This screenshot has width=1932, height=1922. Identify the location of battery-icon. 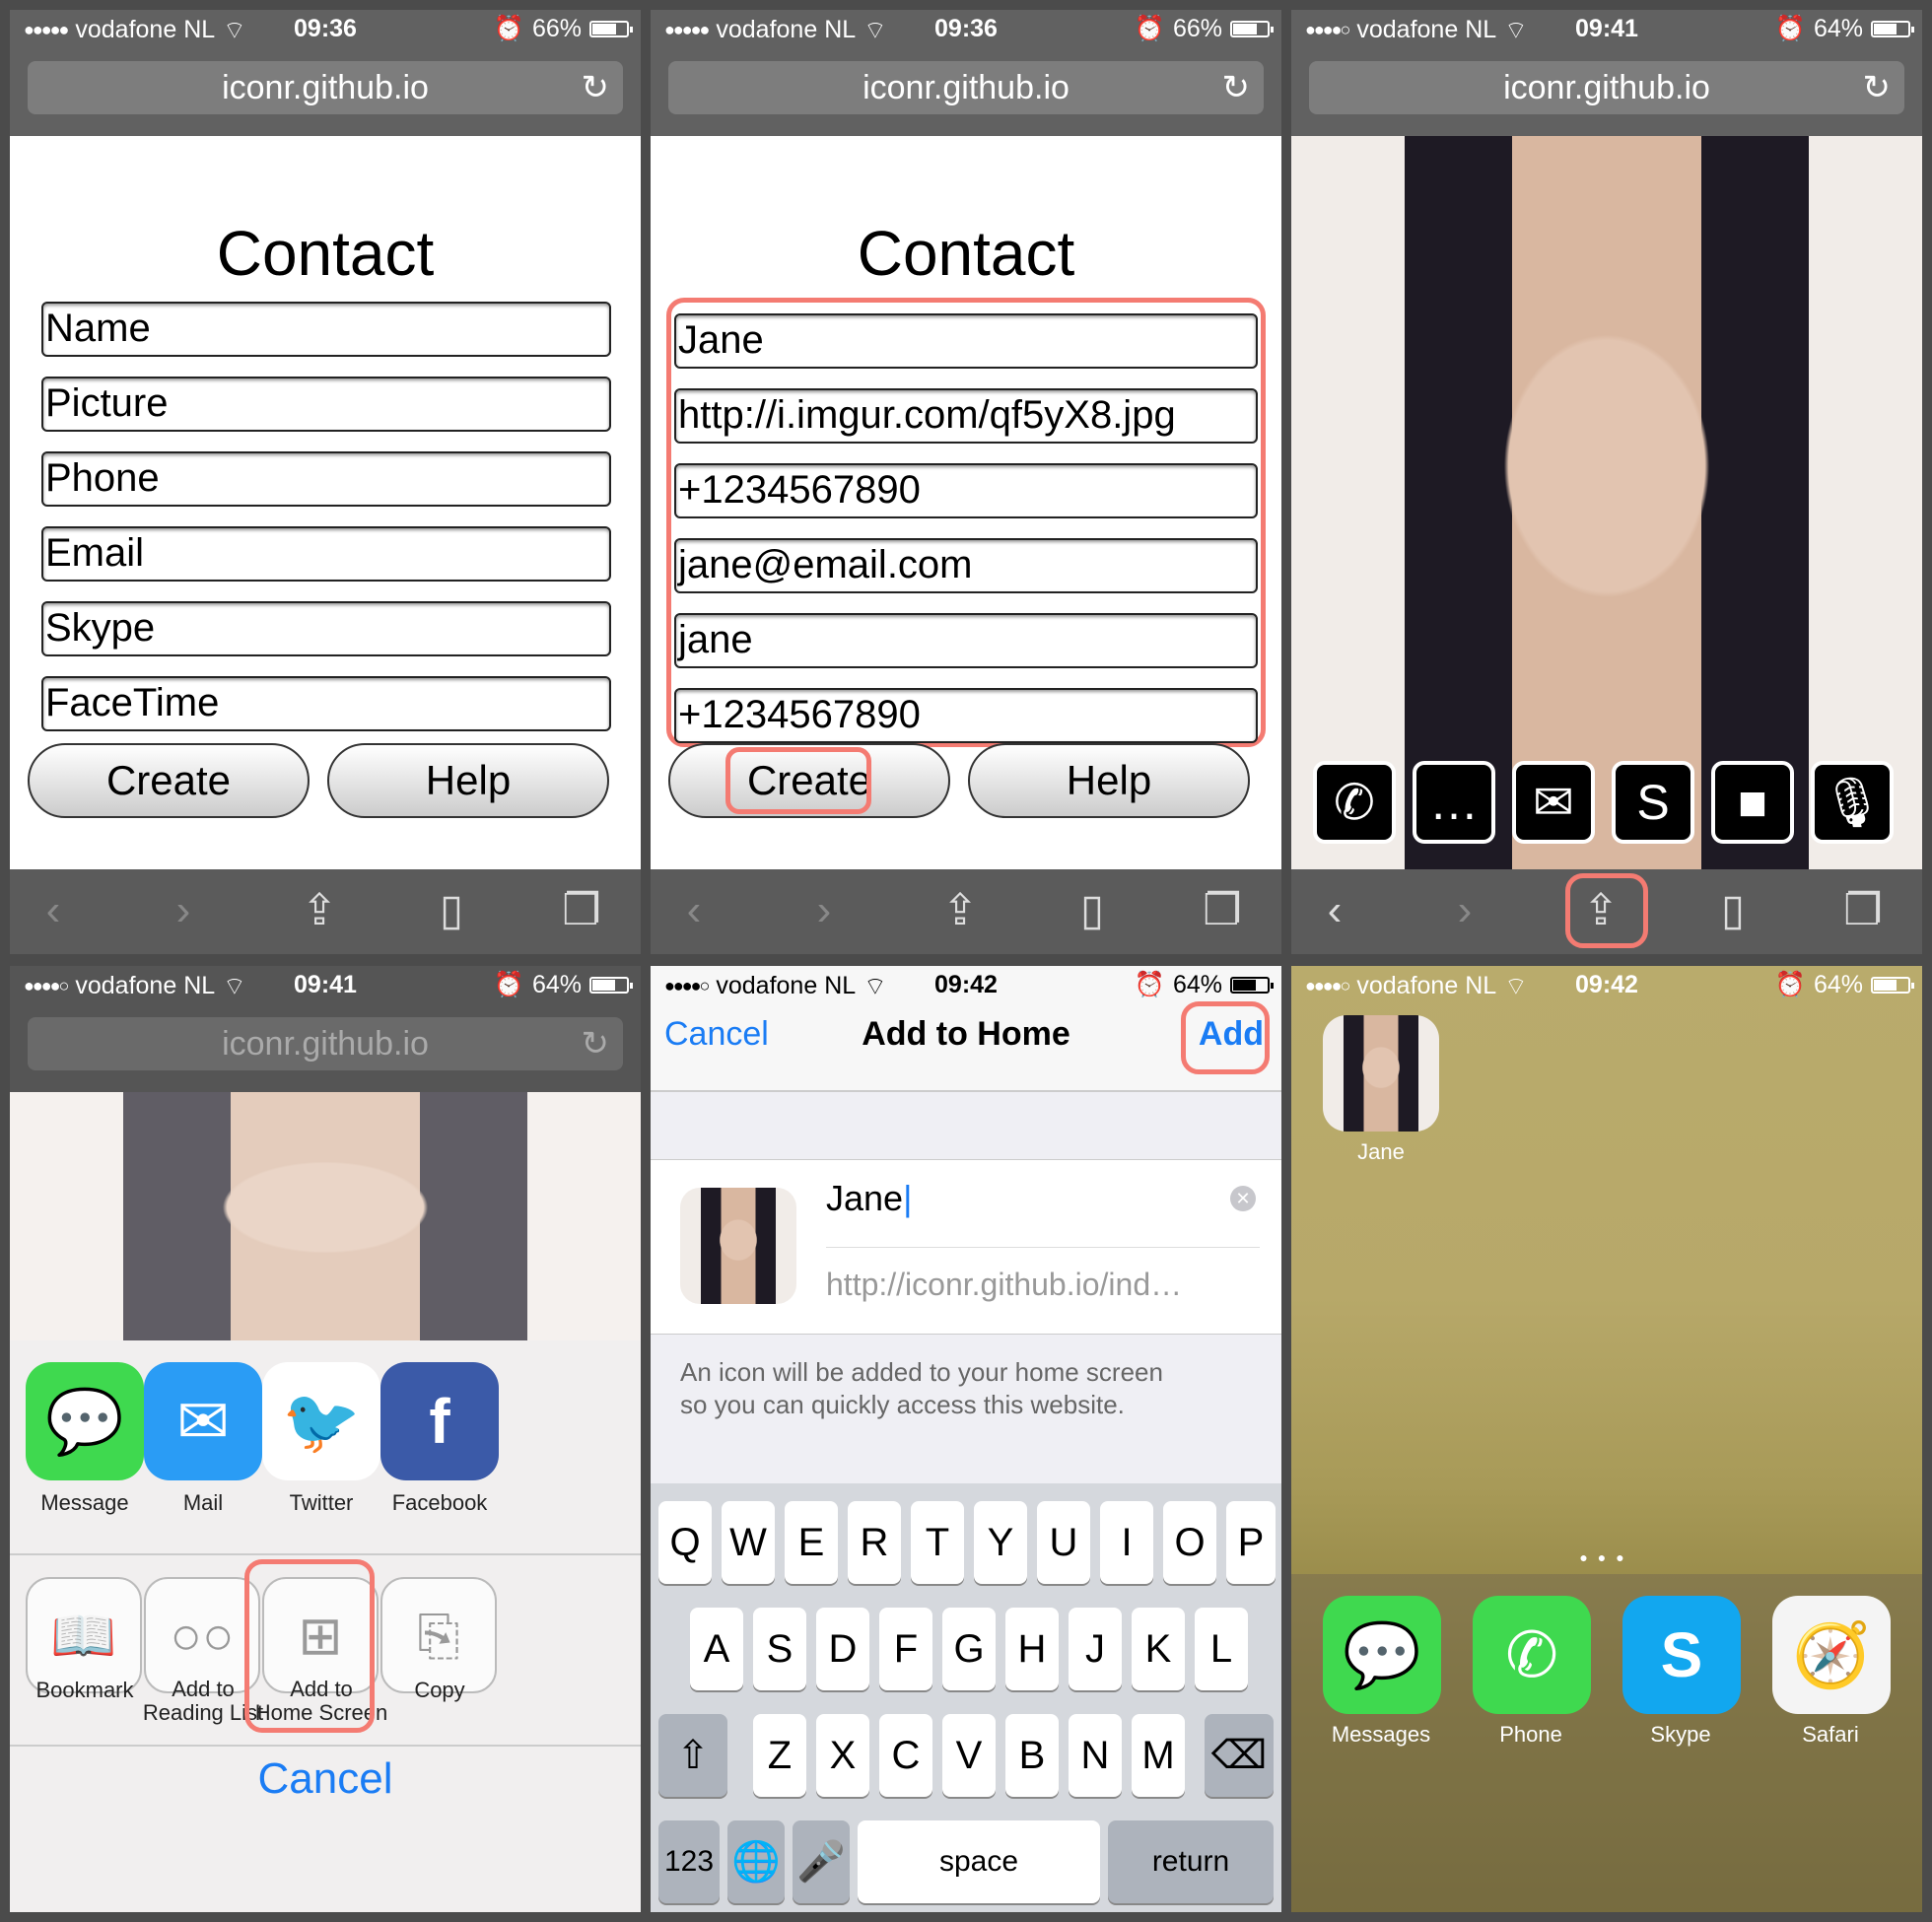
(1893, 29).